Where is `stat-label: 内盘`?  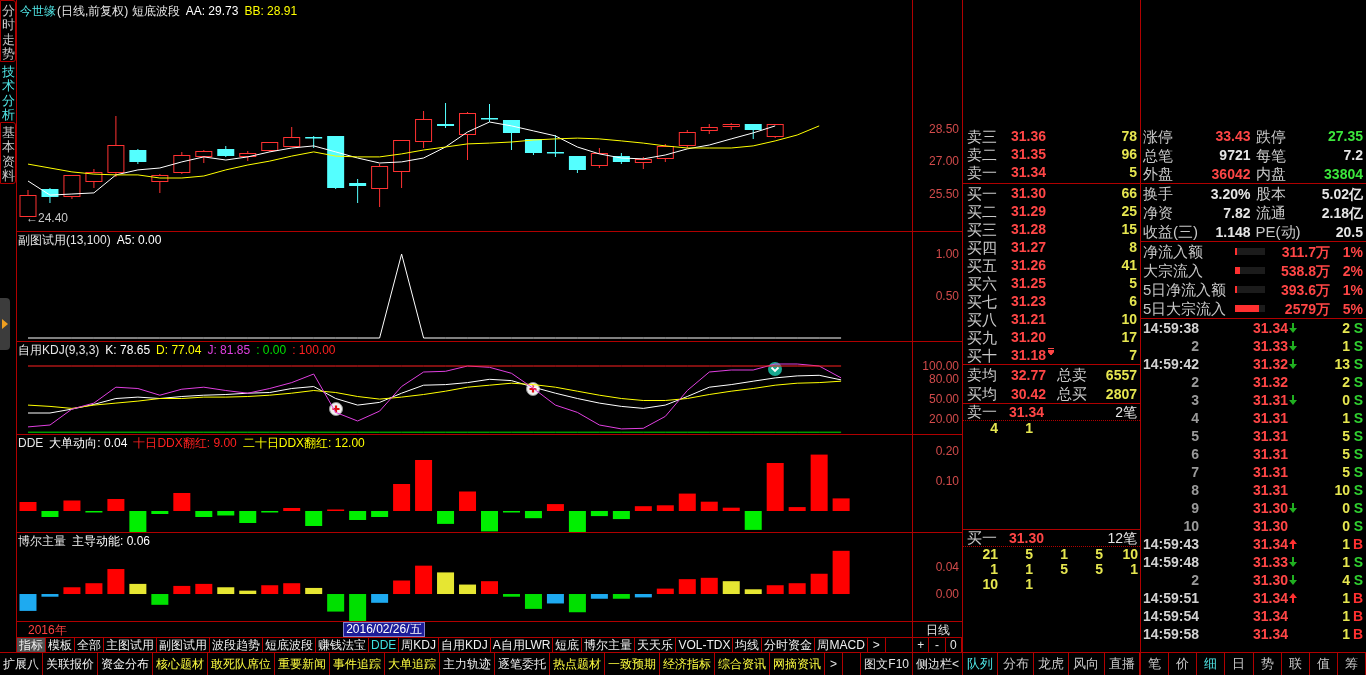 stat-label: 内盘 is located at coordinates (1270, 174).